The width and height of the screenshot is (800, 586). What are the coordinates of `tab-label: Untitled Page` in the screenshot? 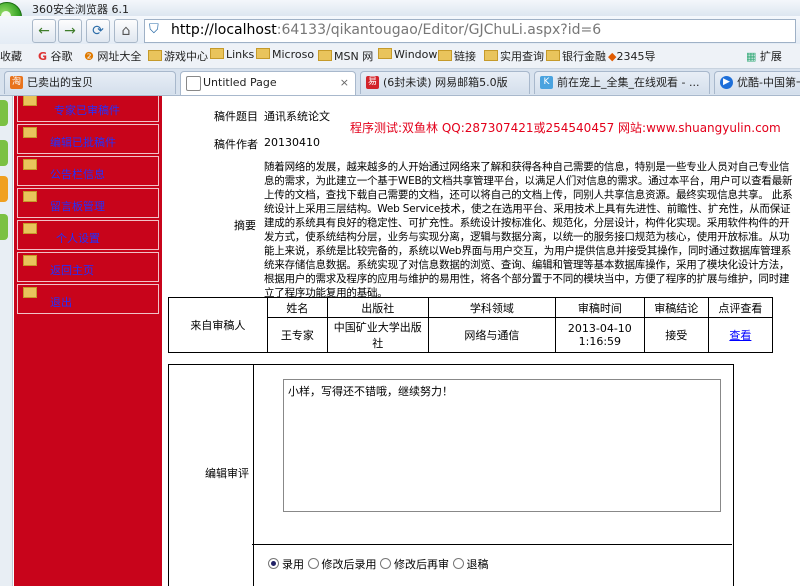 It's located at (240, 82).